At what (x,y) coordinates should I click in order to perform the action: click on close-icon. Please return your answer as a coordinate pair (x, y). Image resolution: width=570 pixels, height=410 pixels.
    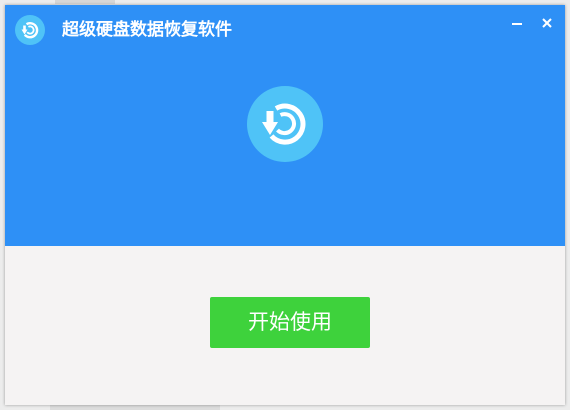
    Looking at the image, I should click on (547, 23).